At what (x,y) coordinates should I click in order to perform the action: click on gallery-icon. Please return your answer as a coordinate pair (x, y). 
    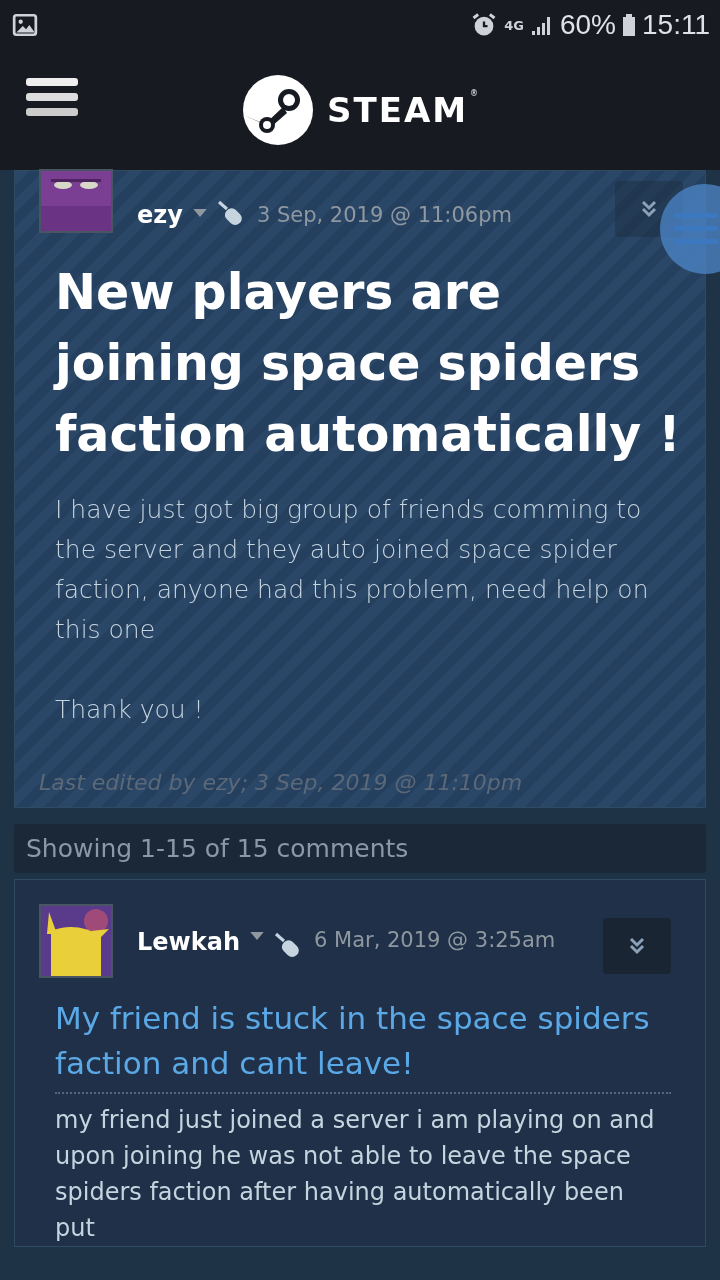
    Looking at the image, I should click on (25, 25).